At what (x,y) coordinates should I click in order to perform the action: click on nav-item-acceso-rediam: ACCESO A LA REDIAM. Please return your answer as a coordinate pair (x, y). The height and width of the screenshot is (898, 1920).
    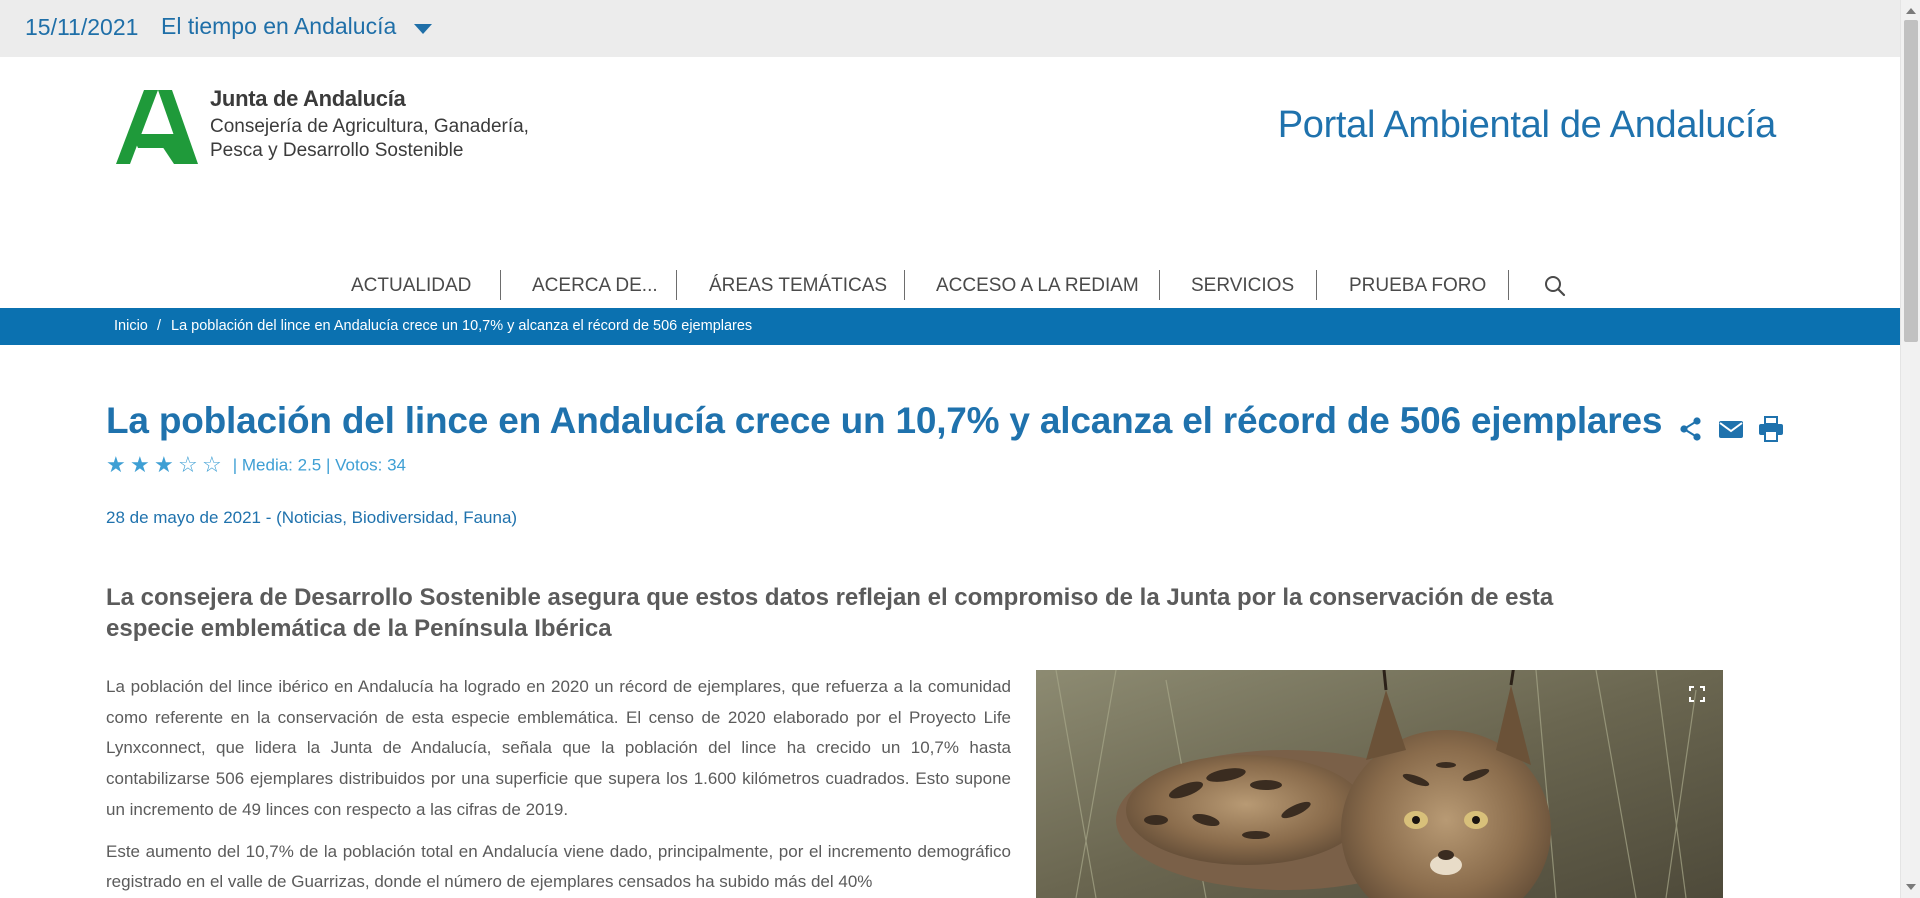
    Looking at the image, I should click on (1037, 286).